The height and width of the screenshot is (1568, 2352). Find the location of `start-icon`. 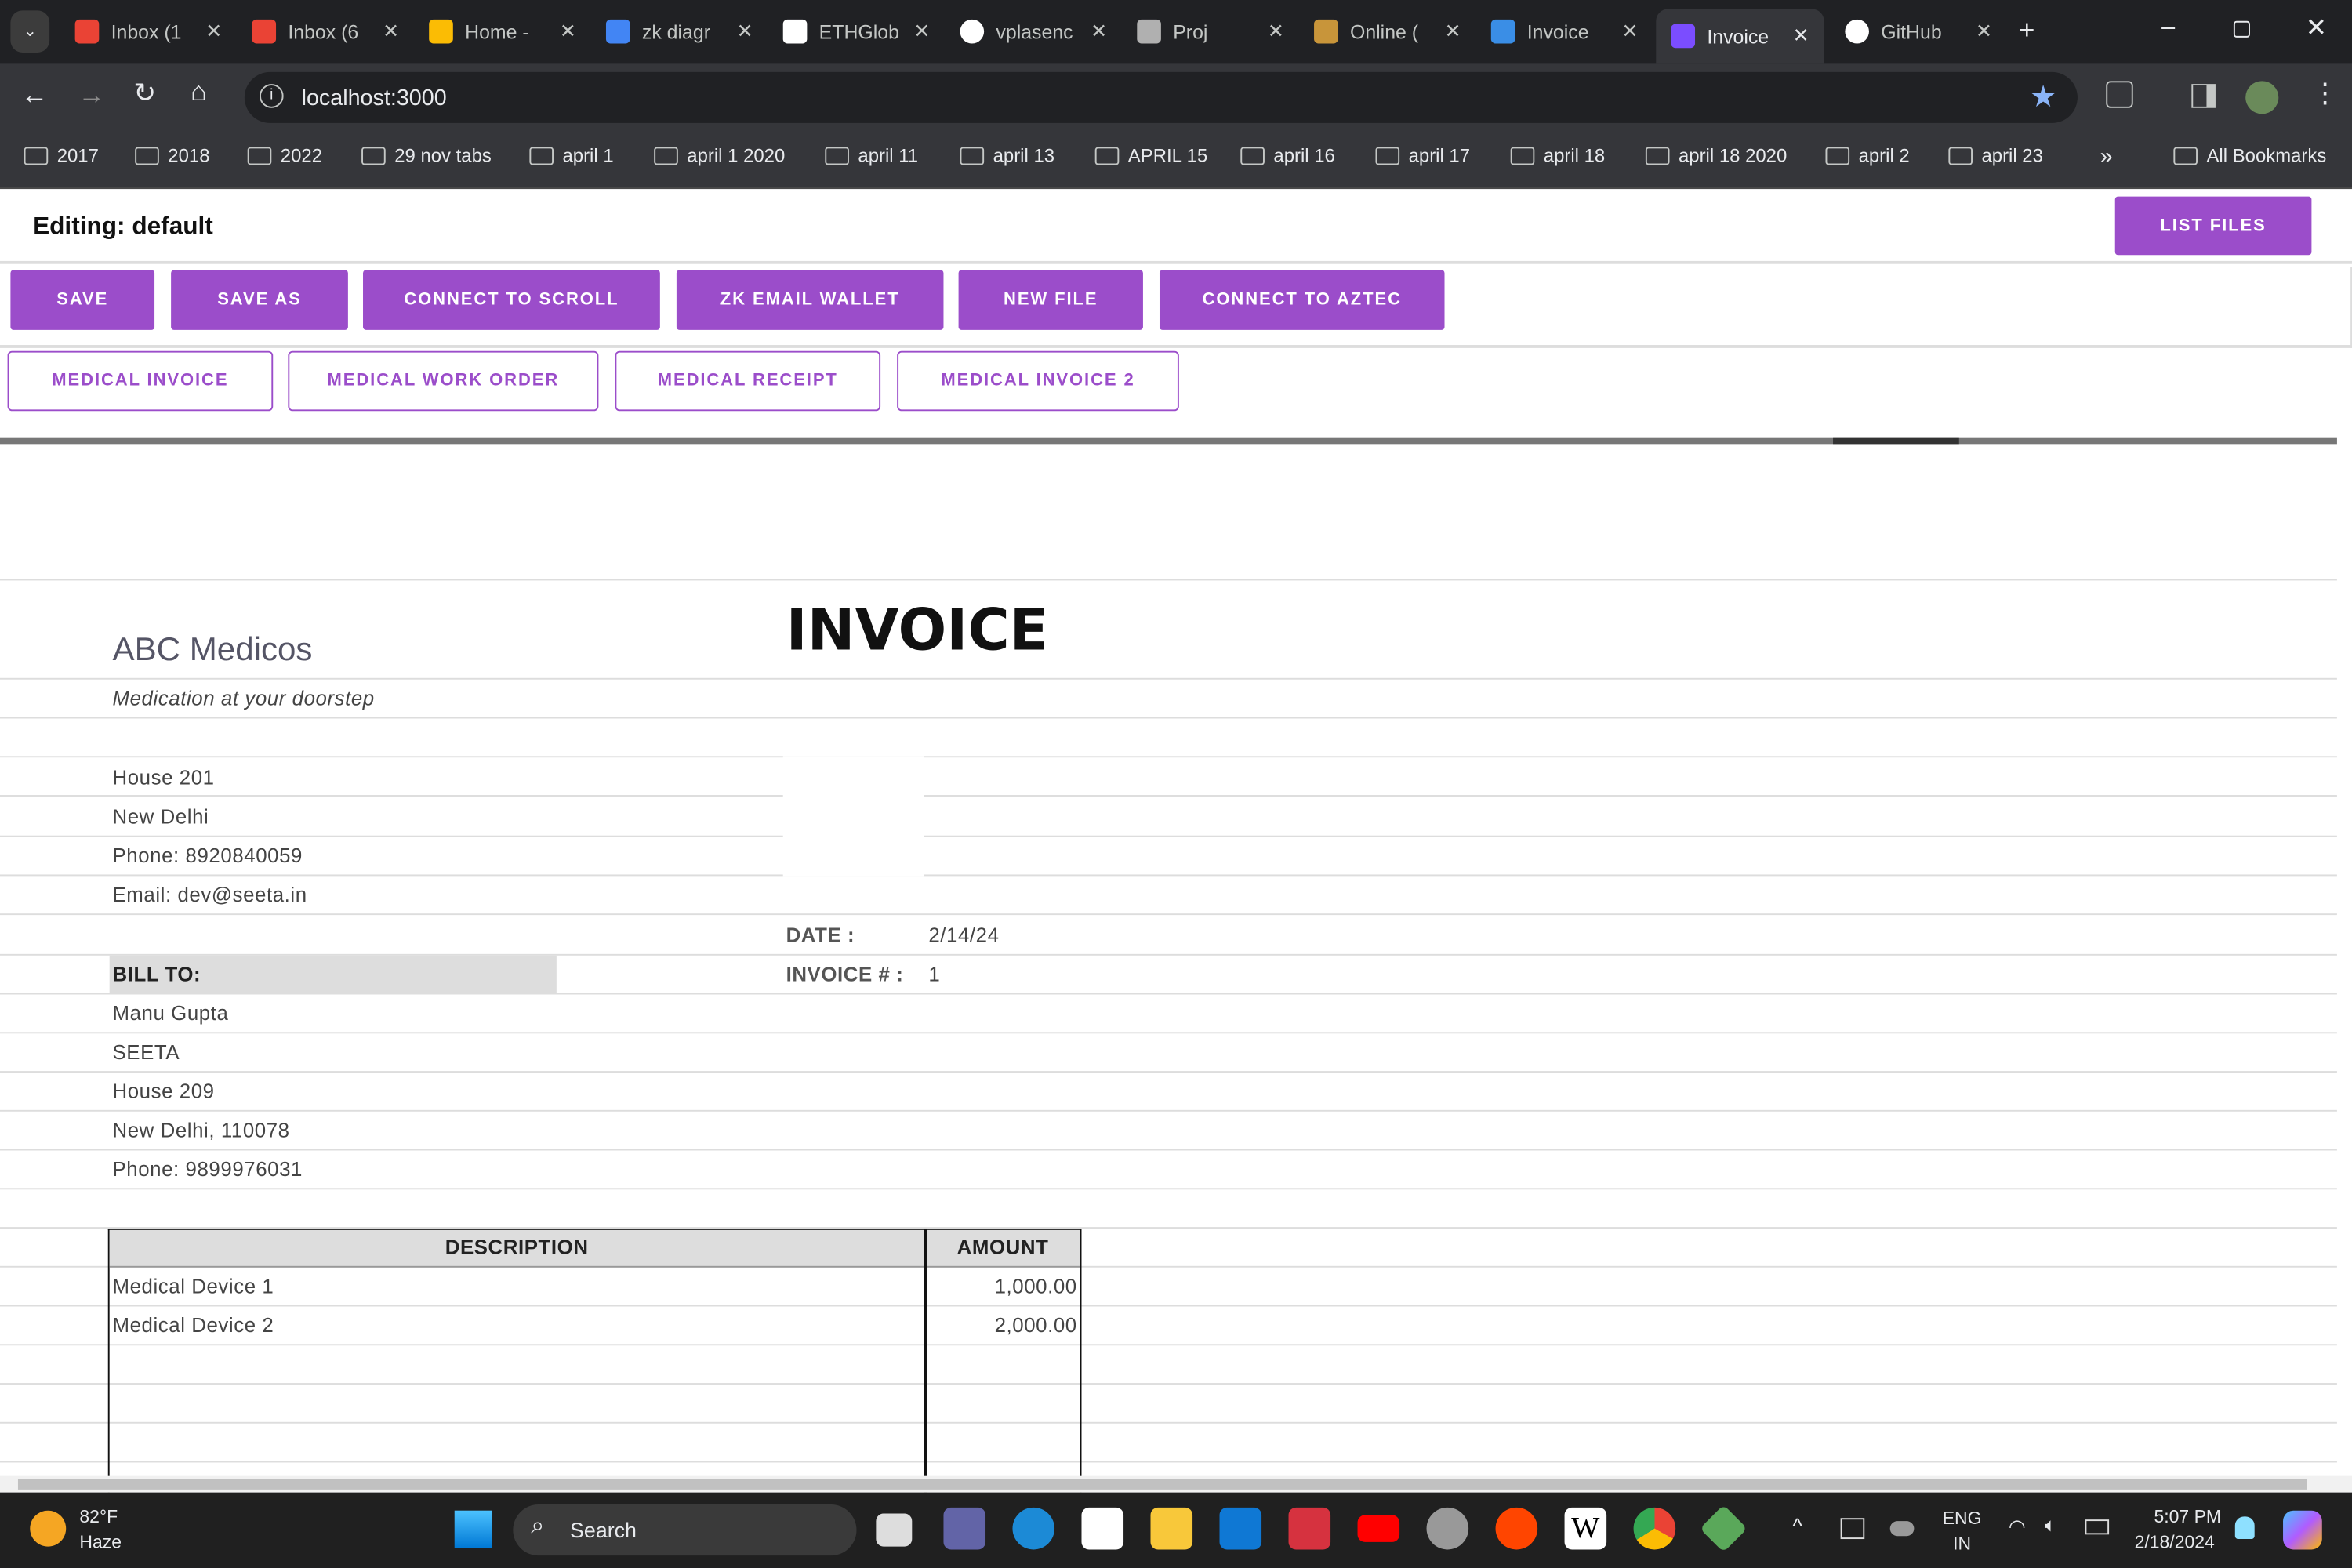

start-icon is located at coordinates (473, 1529).